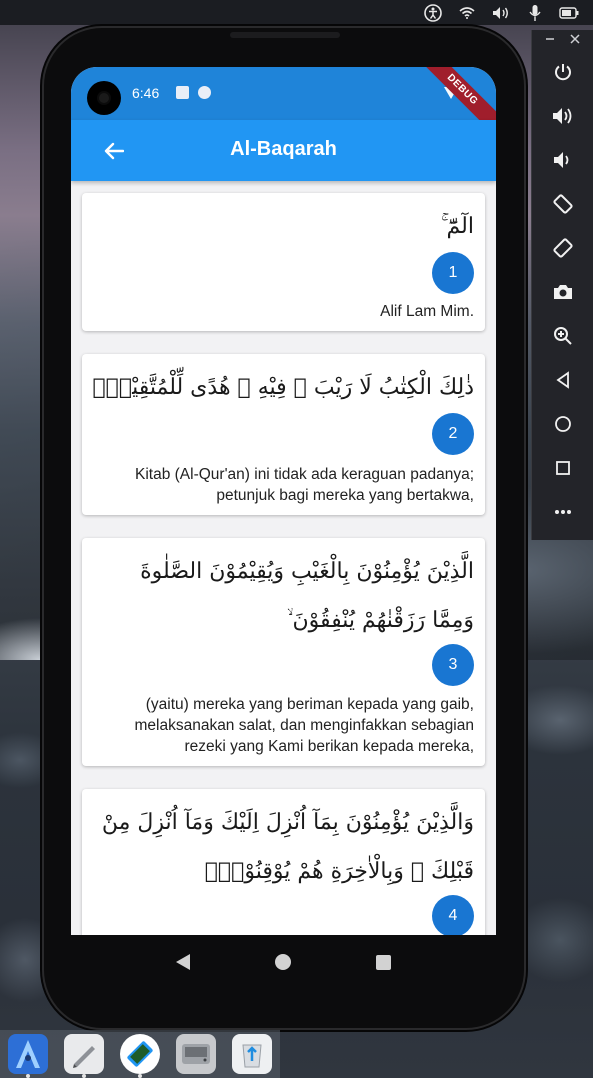 This screenshot has width=593, height=1078. What do you see at coordinates (283, 106) in the screenshot?
I see `status-bar: 6:46 DEBUG` at bounding box center [283, 106].